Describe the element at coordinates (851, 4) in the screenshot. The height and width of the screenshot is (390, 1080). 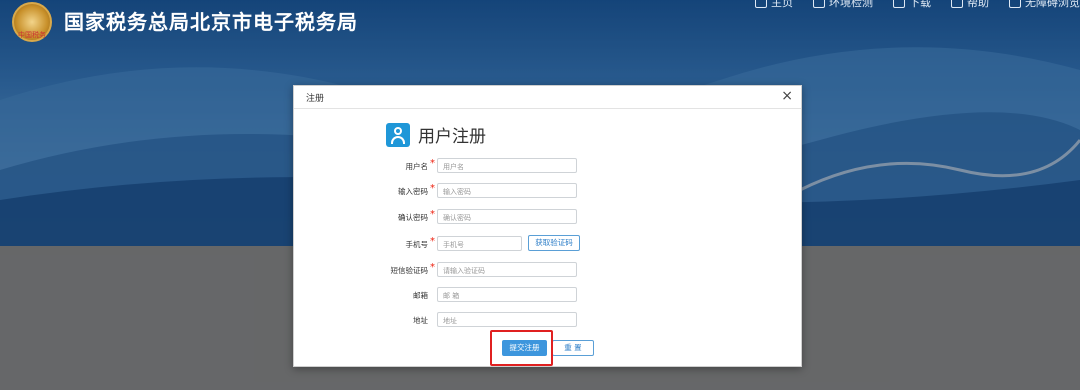
I see `nav-environment-check-label: 环境检测` at that location.